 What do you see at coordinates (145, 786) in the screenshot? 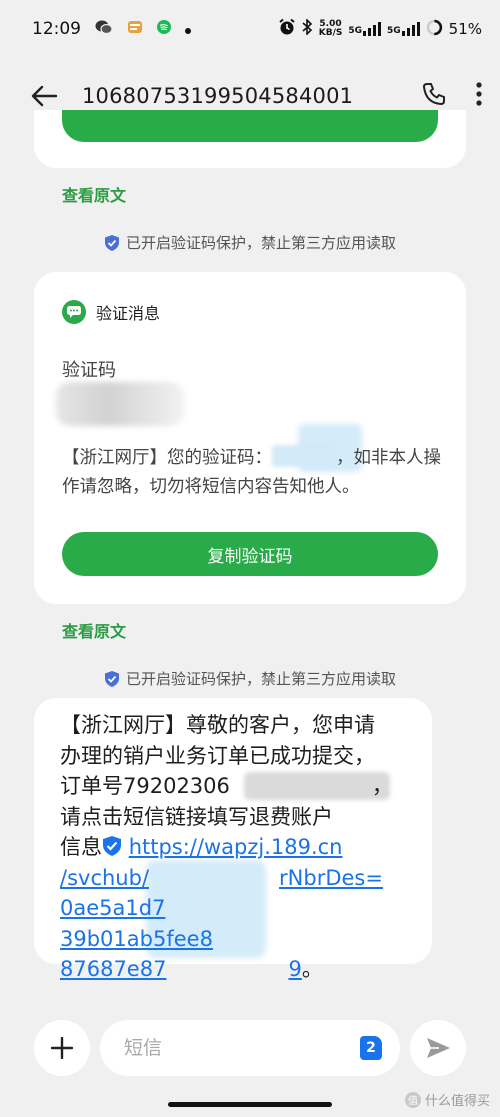
I see `order-number-prefix: 订单号79202306` at bounding box center [145, 786].